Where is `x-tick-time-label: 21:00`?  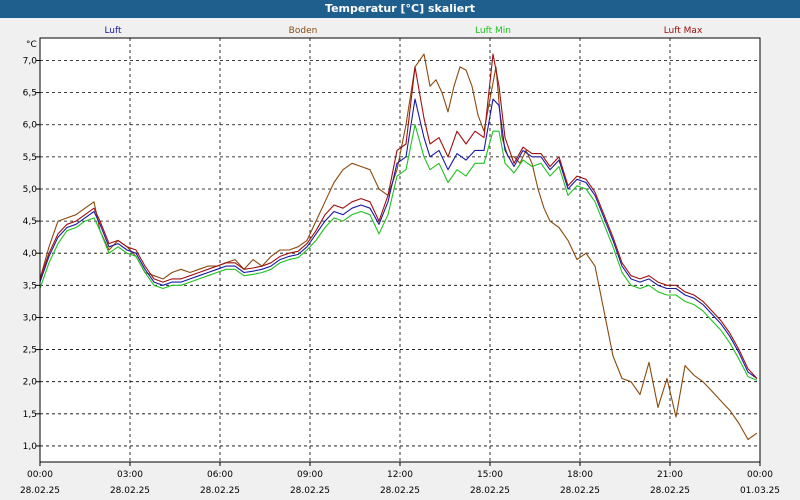 x-tick-time-label: 21:00 is located at coordinates (670, 475).